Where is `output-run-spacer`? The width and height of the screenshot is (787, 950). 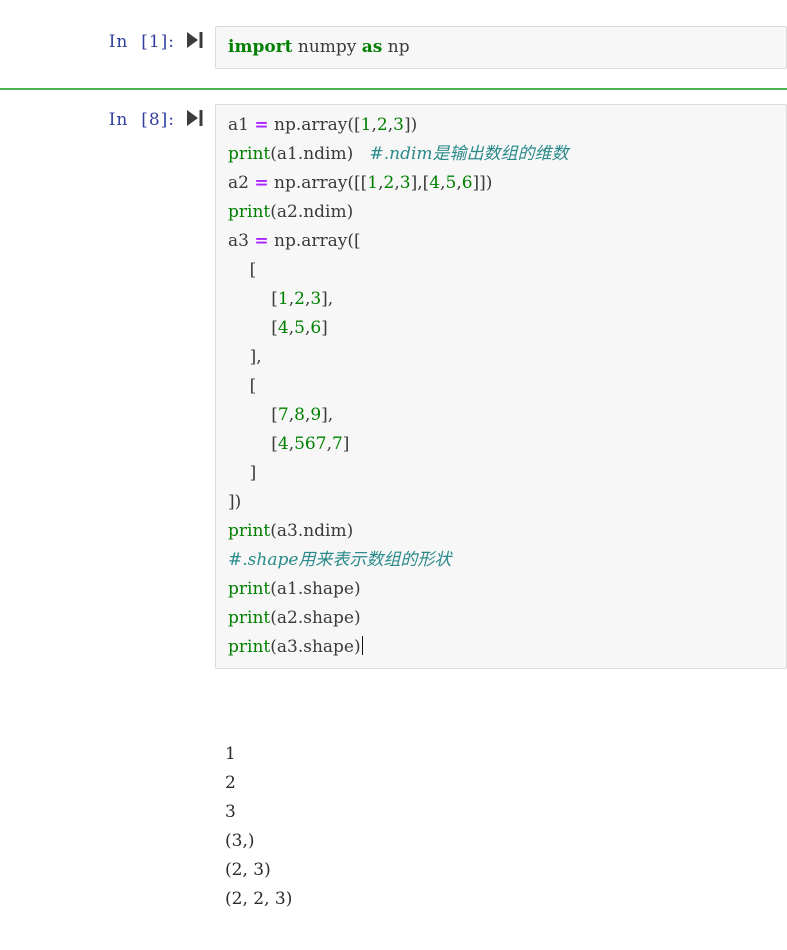 output-run-spacer is located at coordinates (195, 742).